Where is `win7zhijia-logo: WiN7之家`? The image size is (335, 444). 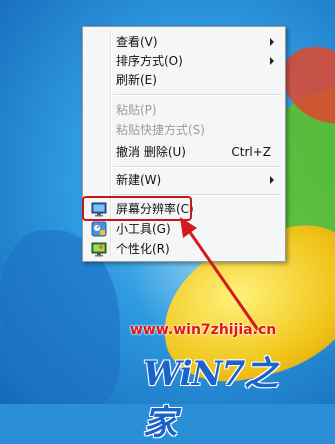
win7zhijia-logo: WiN7之家 is located at coordinates (225, 393).